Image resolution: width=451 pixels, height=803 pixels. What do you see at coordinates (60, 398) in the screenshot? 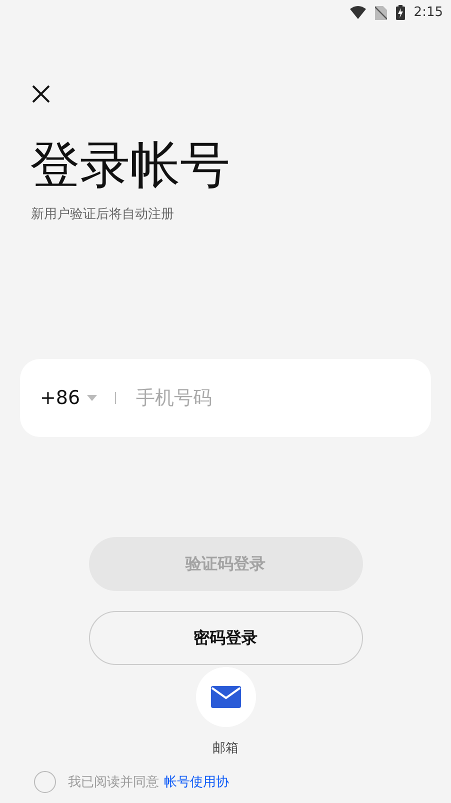
I see `country-code: +86` at bounding box center [60, 398].